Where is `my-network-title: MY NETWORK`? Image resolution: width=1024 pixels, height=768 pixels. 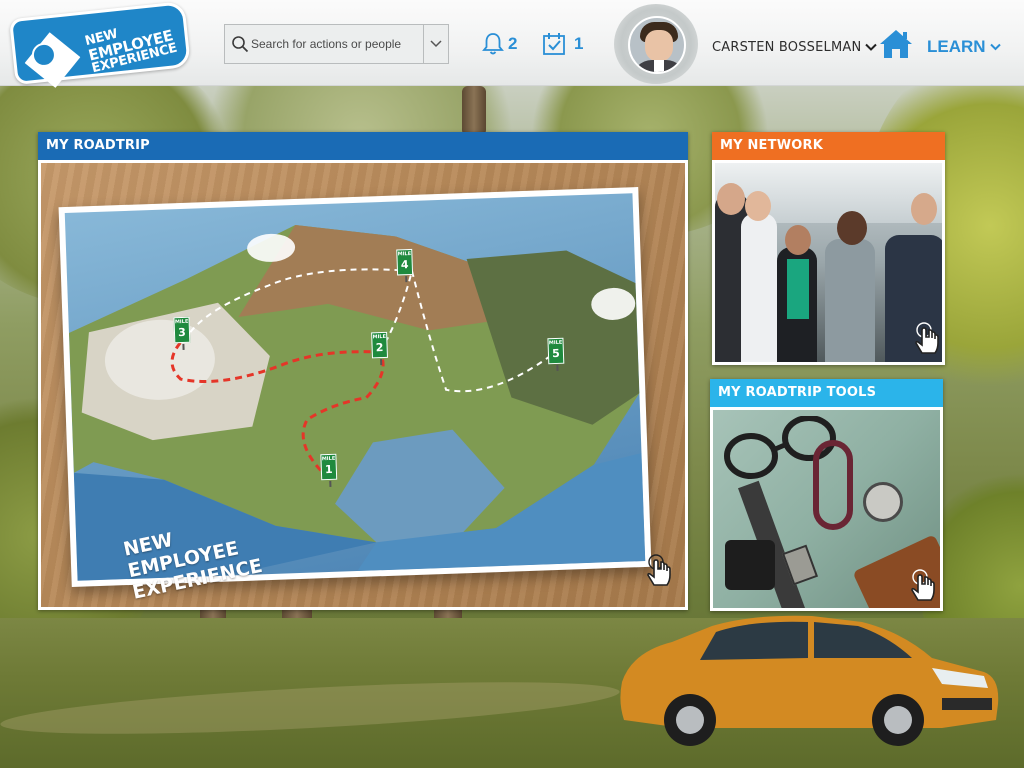 my-network-title: MY NETWORK is located at coordinates (828, 146).